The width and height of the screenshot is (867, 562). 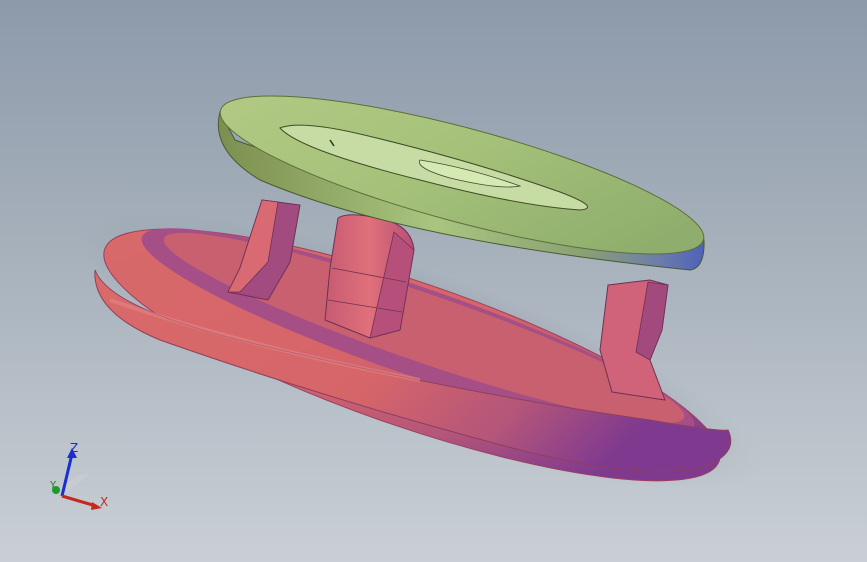 I want to click on support-leg-right, so click(x=634, y=340).